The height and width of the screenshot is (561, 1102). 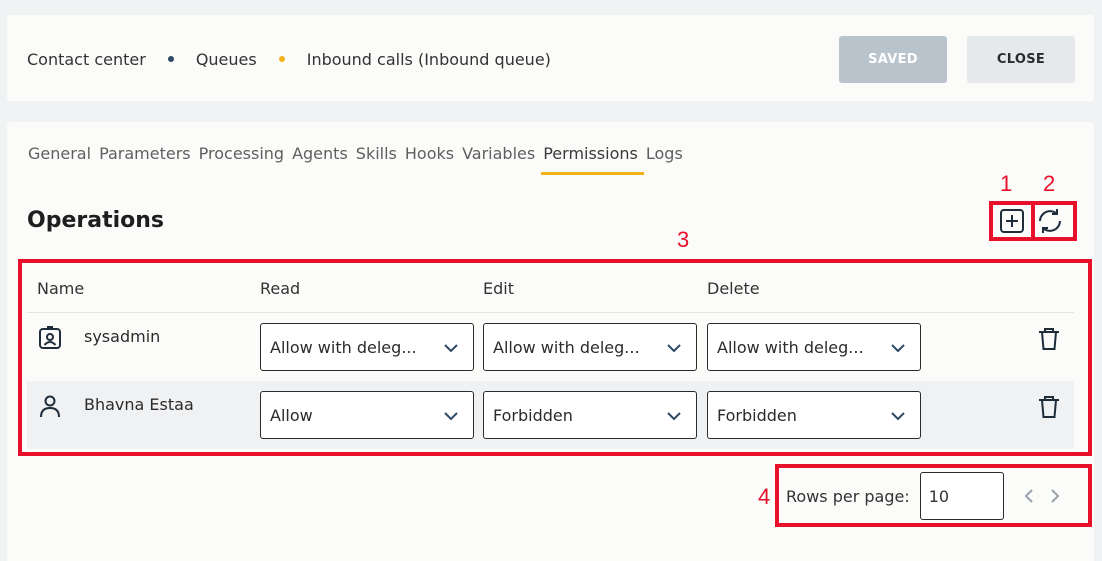 What do you see at coordinates (1049, 183) in the screenshot?
I see `annotation-label-2: 2` at bounding box center [1049, 183].